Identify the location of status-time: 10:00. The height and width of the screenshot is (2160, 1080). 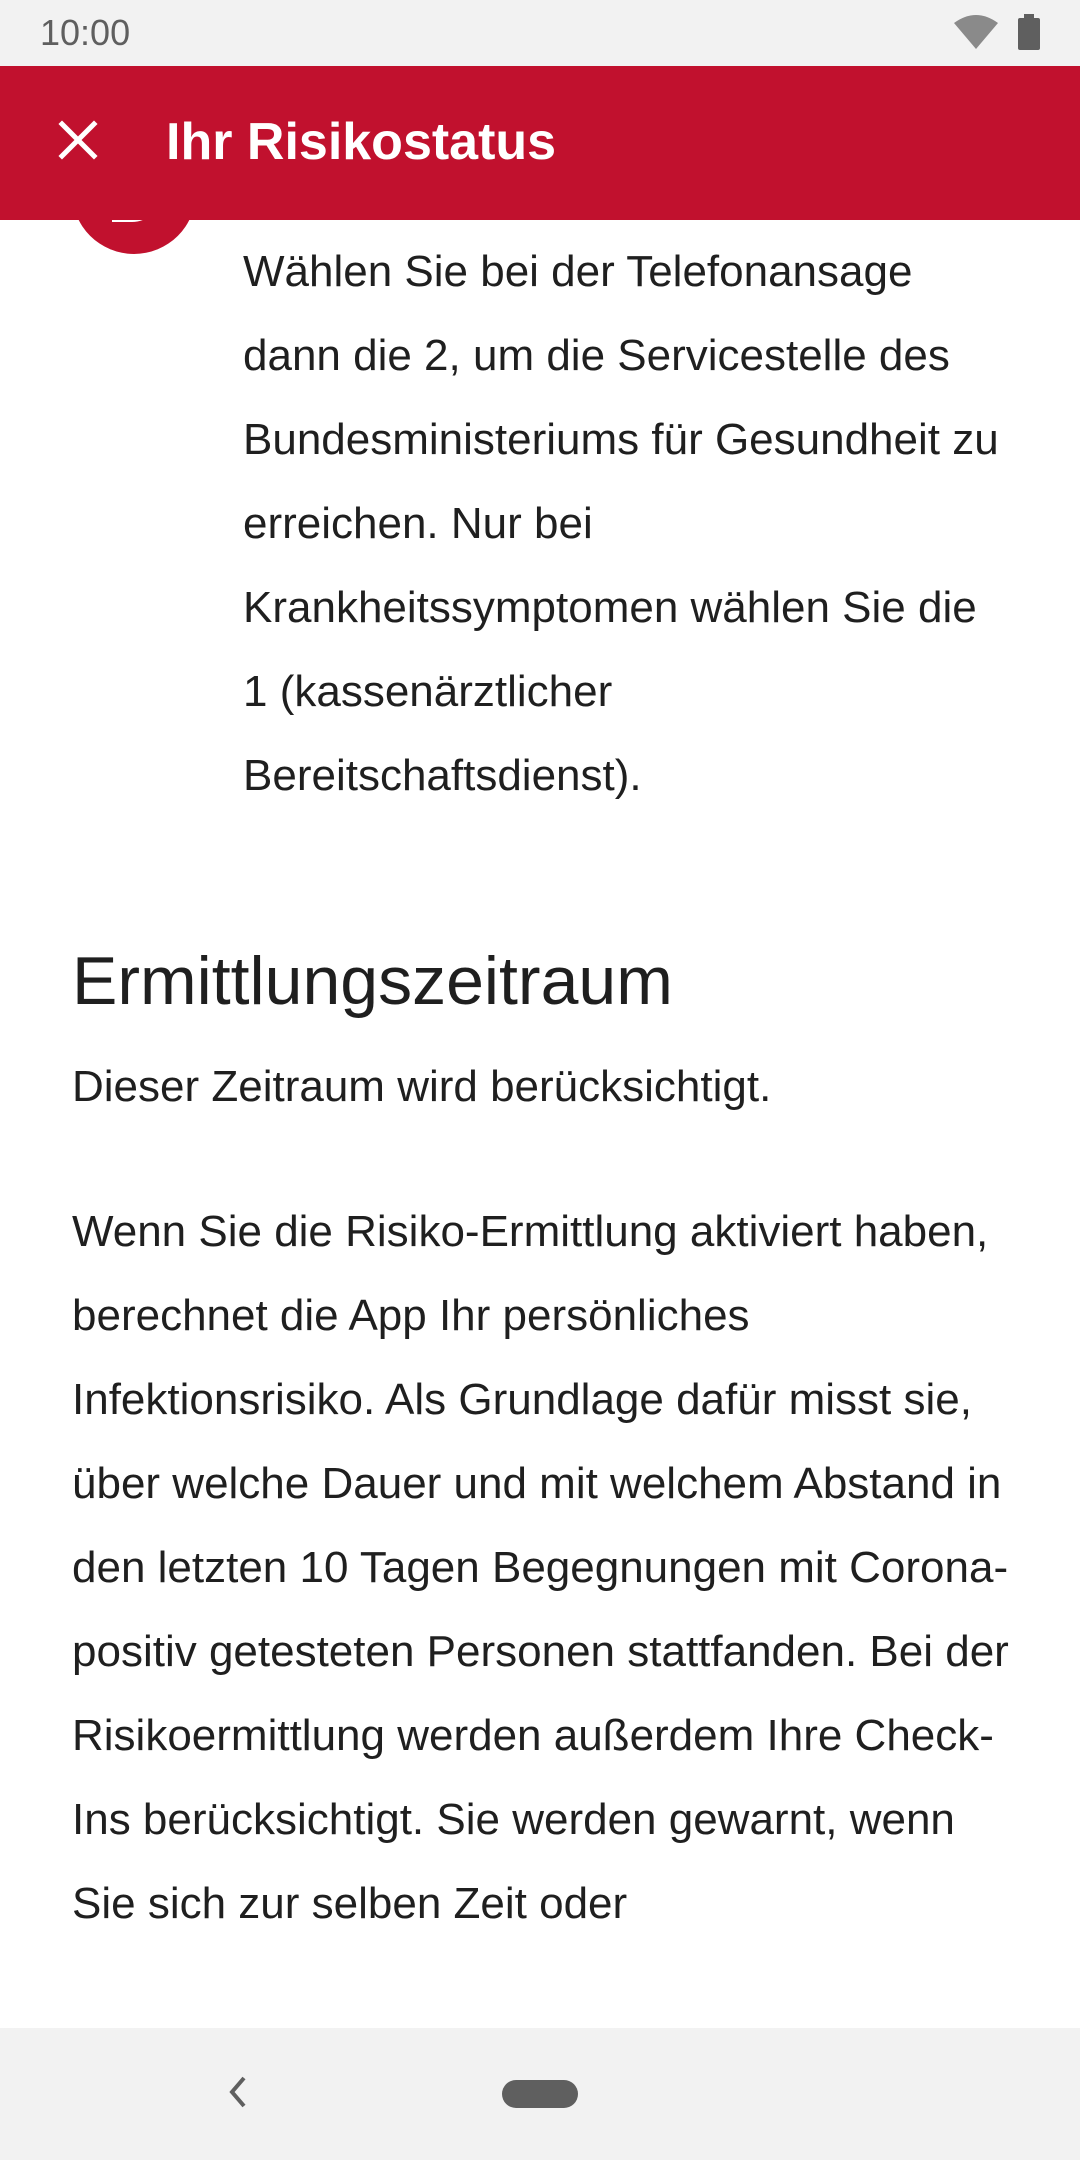
(85, 32).